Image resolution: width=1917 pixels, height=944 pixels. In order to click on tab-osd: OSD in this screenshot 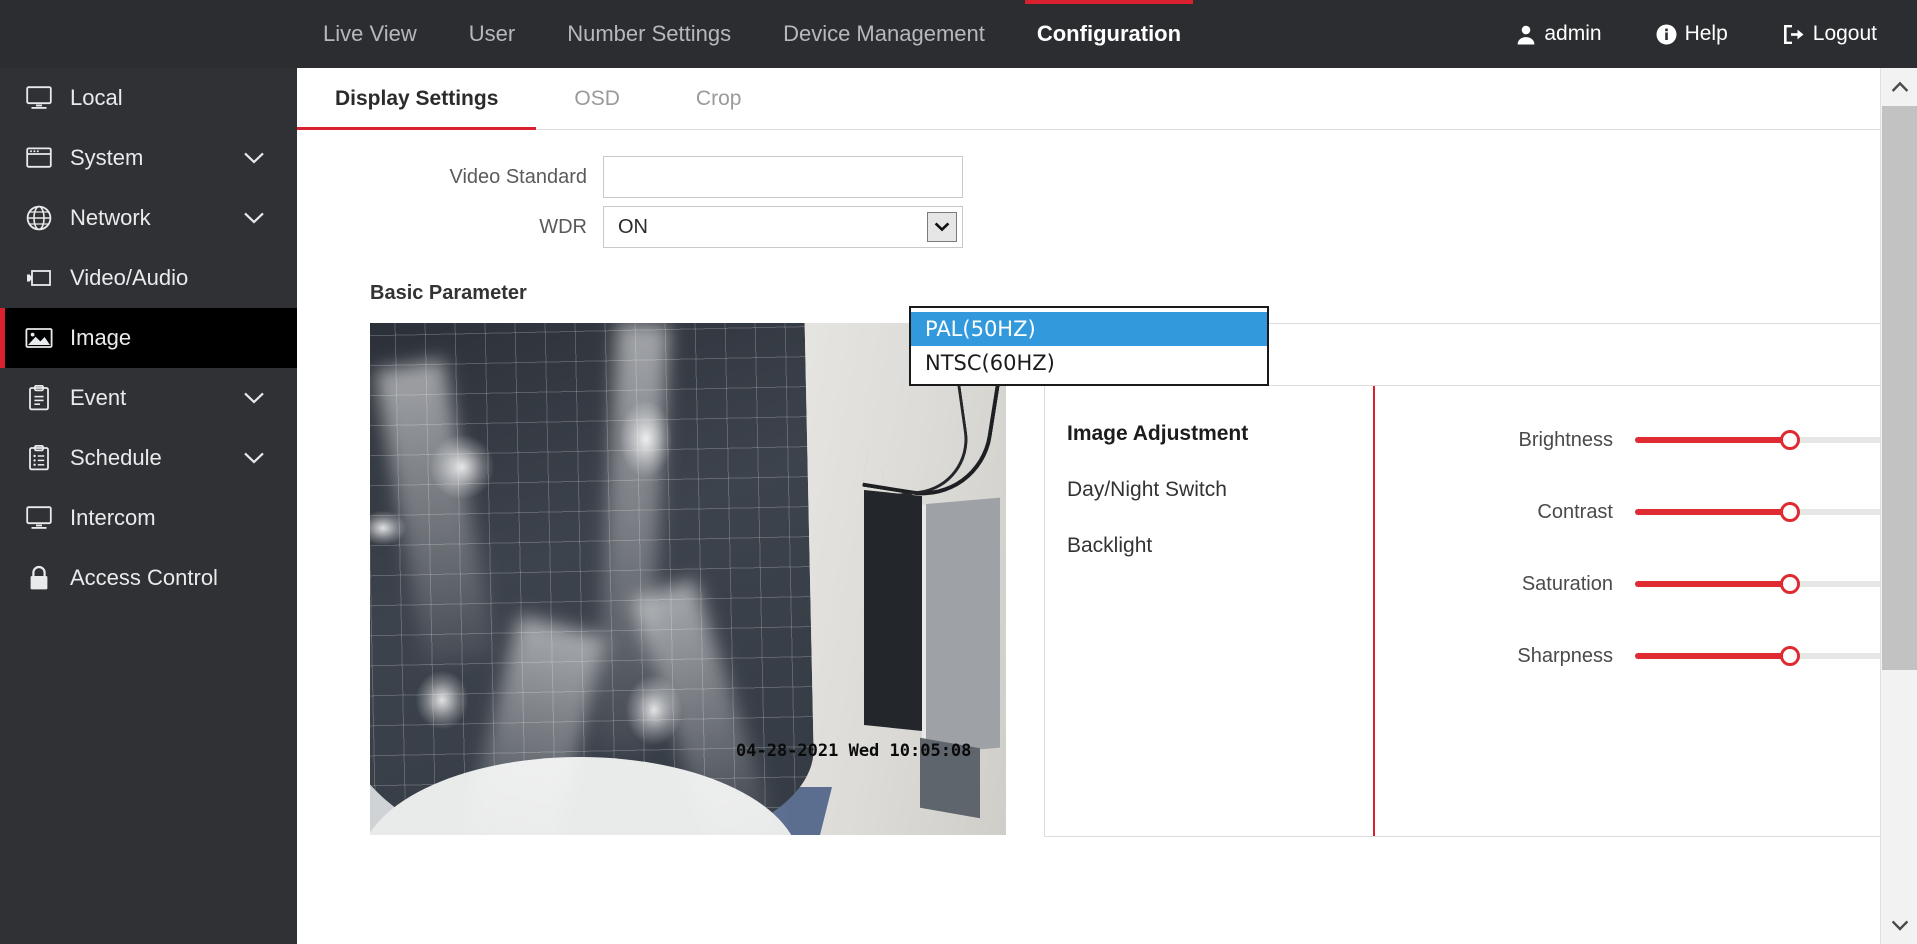, I will do `click(597, 98)`.